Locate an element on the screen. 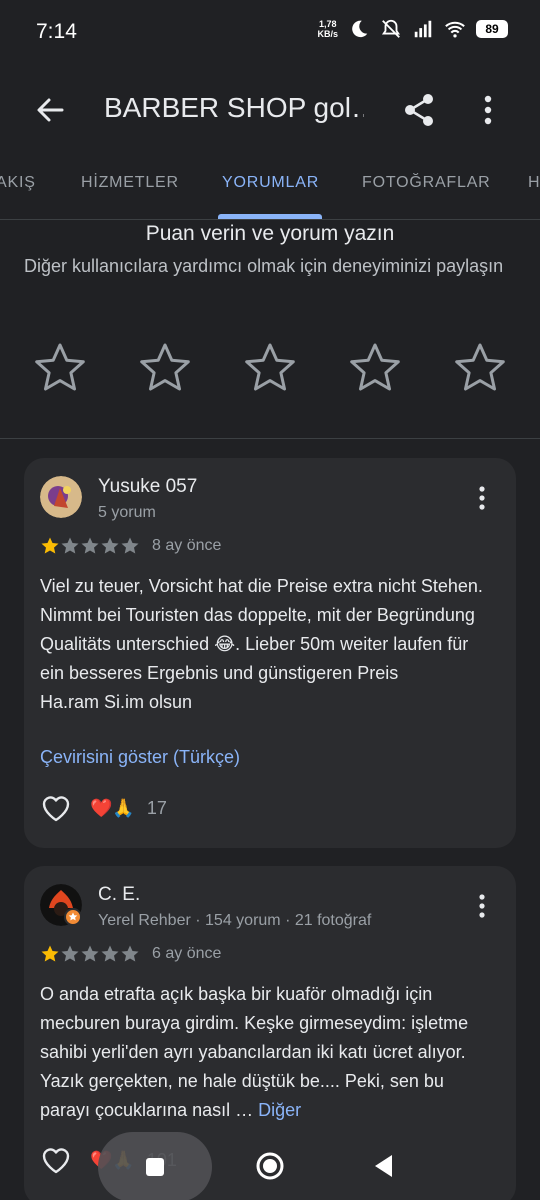 The height and width of the screenshot is (1200, 540). share-icon is located at coordinates (420, 110).